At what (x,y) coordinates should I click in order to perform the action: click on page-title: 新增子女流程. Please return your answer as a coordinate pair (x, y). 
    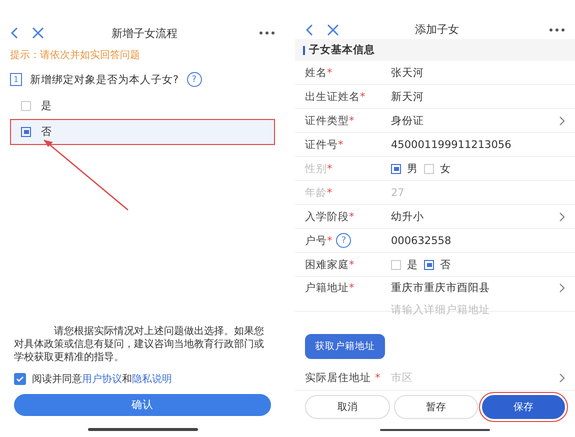
    Looking at the image, I should click on (144, 33).